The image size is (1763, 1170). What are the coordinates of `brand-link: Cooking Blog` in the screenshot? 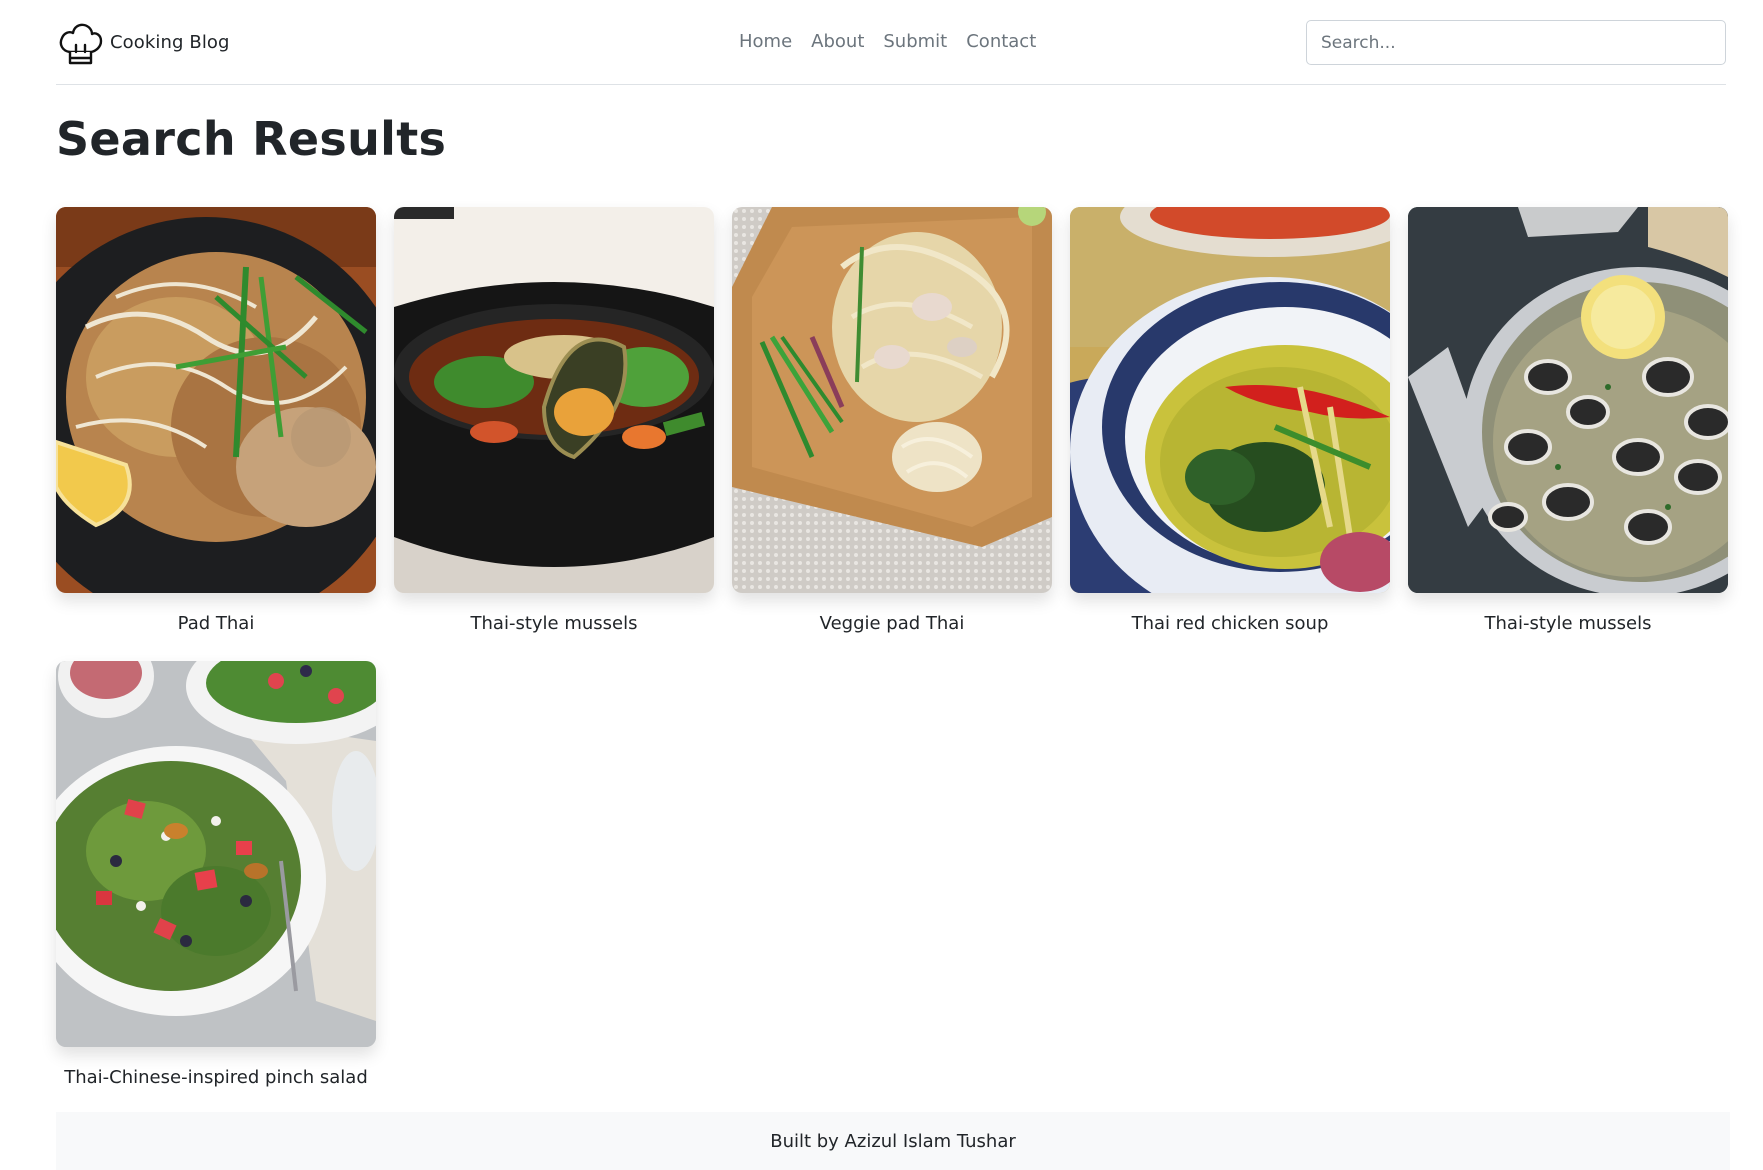 It's located at (143, 42).